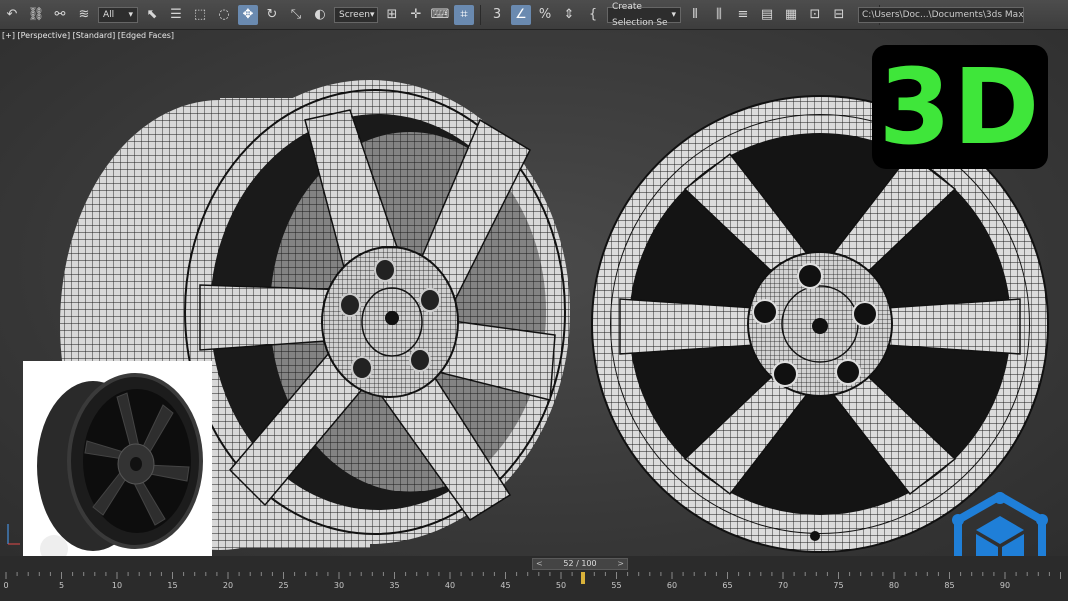  What do you see at coordinates (727, 585) in the screenshot?
I see `ruler-tick-label: 65` at bounding box center [727, 585].